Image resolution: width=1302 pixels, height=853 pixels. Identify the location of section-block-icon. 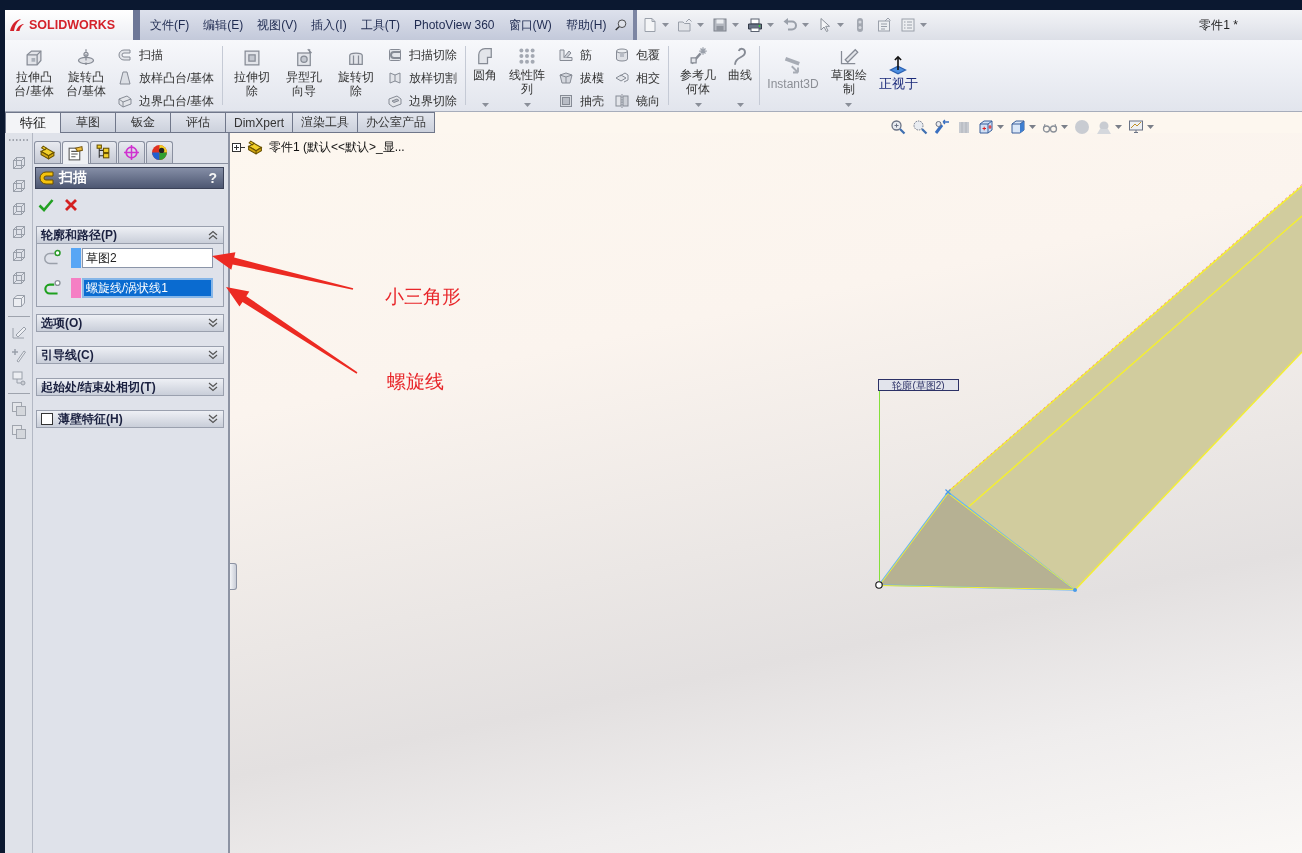
(964, 127).